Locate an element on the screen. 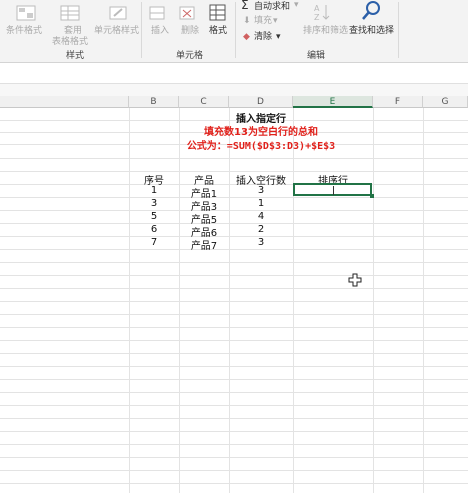 The width and height of the screenshot is (468, 493). delete-icon is located at coordinates (188, 15).